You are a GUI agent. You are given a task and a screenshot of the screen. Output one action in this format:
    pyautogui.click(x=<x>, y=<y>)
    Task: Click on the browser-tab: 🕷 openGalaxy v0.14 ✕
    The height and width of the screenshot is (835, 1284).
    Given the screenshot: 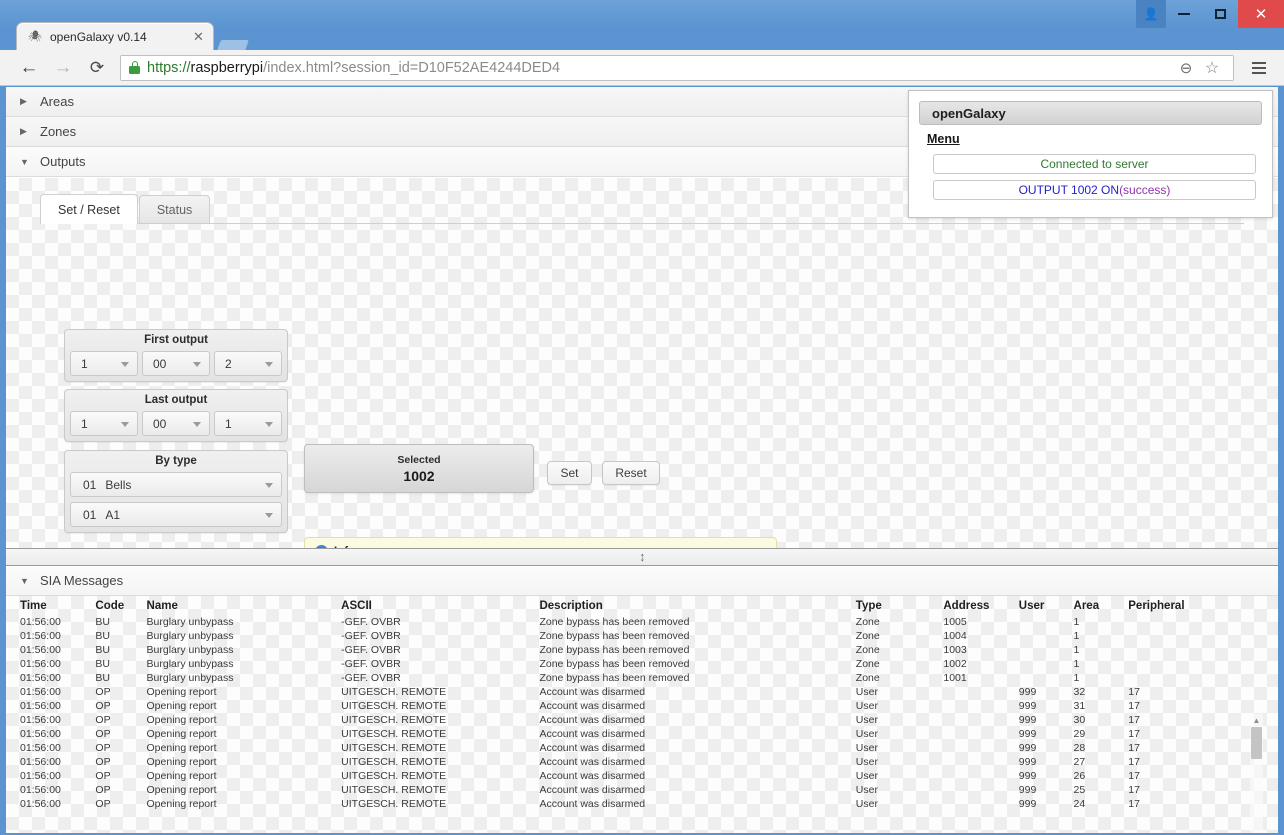 What is the action you would take?
    pyautogui.click(x=115, y=36)
    